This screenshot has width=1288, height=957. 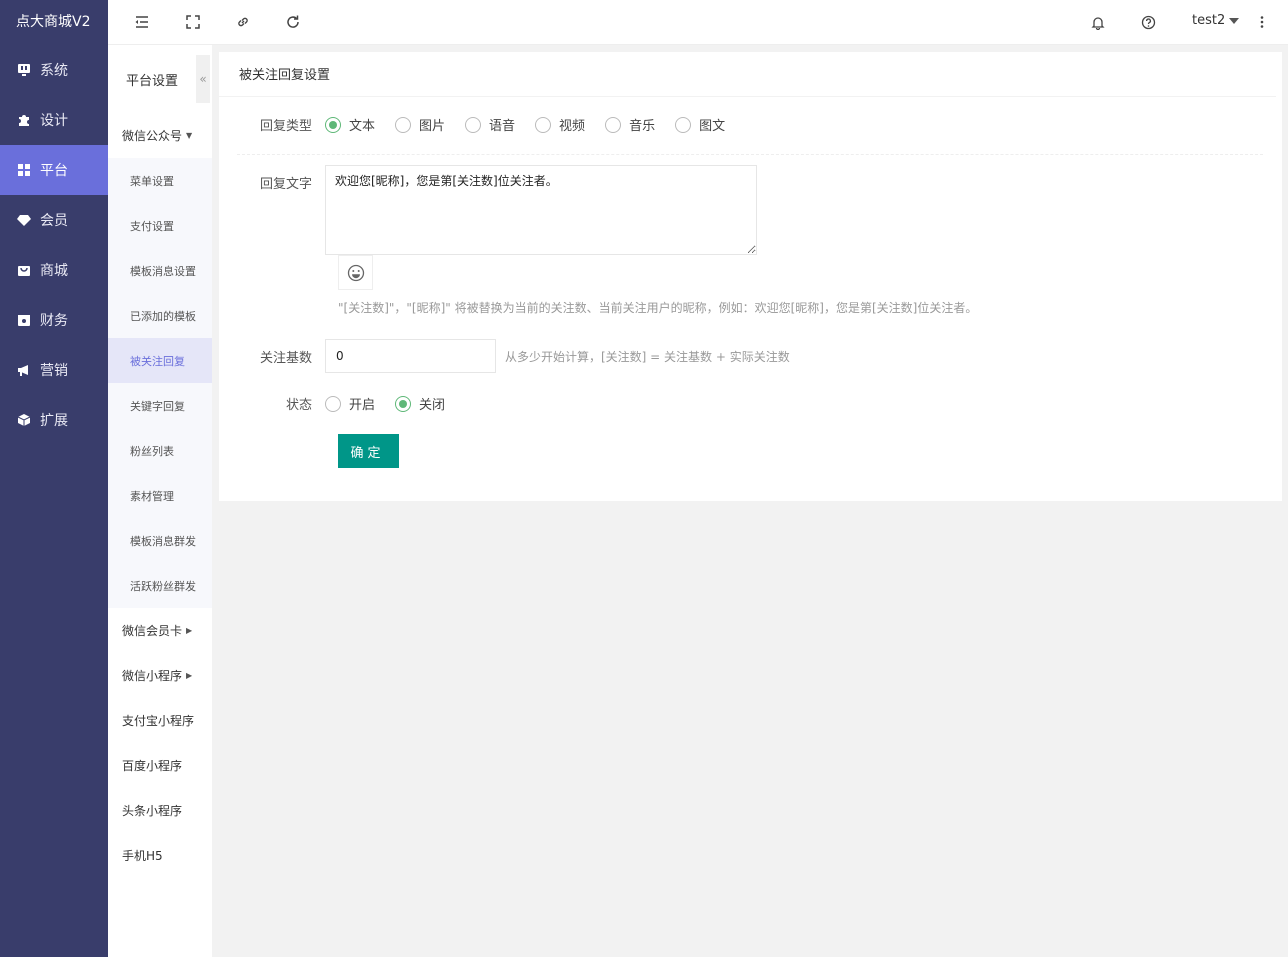 I want to click on group-label: 微信公众号, so click(x=152, y=136).